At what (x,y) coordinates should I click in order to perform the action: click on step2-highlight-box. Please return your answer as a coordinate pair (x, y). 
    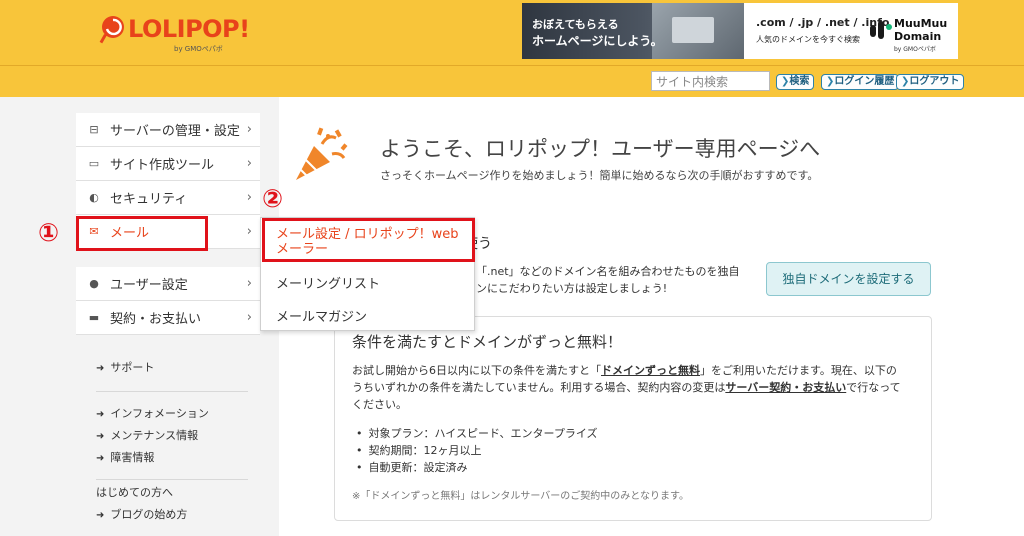
    Looking at the image, I should click on (368, 240).